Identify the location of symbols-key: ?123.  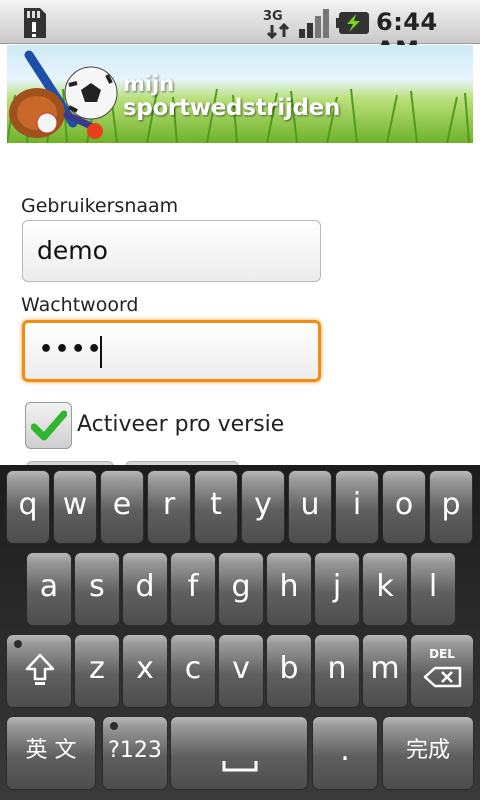
(135, 753).